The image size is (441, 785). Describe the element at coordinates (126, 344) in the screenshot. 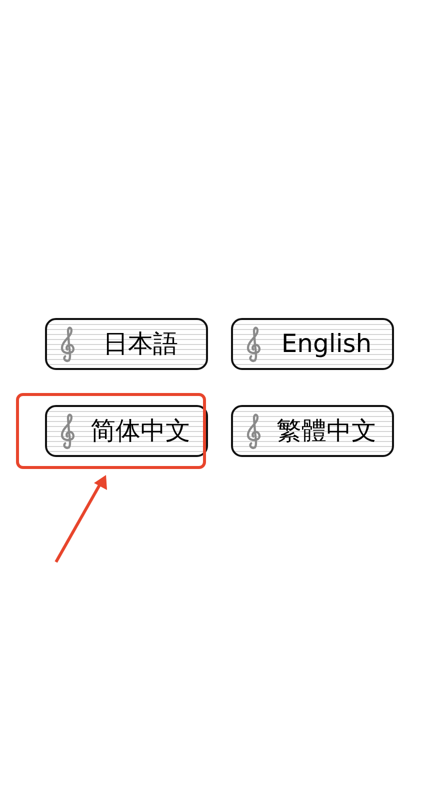

I see `language-button: 日本語` at that location.